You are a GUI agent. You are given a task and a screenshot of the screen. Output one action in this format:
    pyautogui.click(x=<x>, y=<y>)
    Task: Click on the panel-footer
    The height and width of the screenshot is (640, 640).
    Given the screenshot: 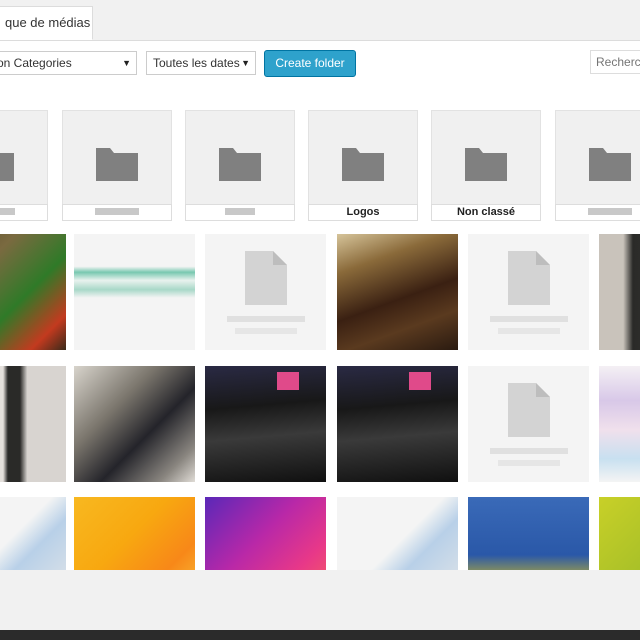 What is the action you would take?
    pyautogui.click(x=320, y=600)
    